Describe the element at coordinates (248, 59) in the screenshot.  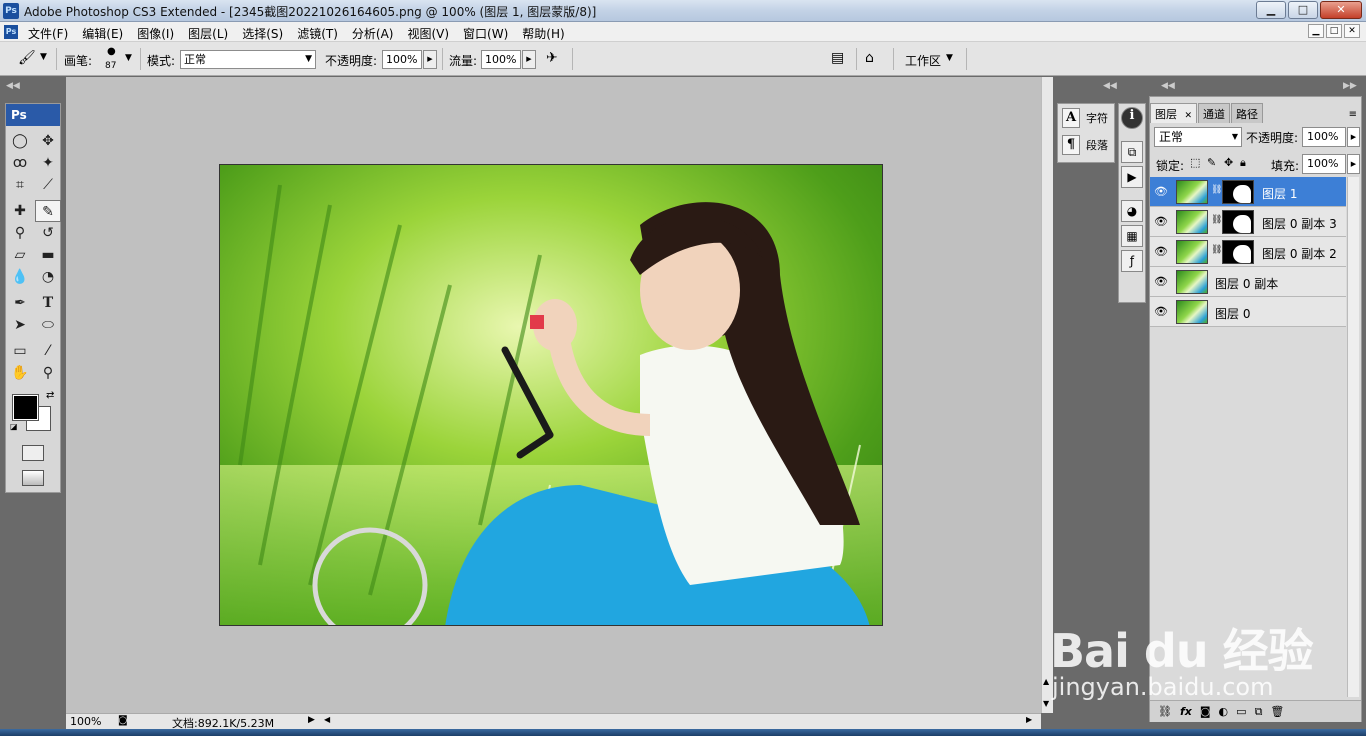
I see `mode-select: 正常 ▼` at that location.